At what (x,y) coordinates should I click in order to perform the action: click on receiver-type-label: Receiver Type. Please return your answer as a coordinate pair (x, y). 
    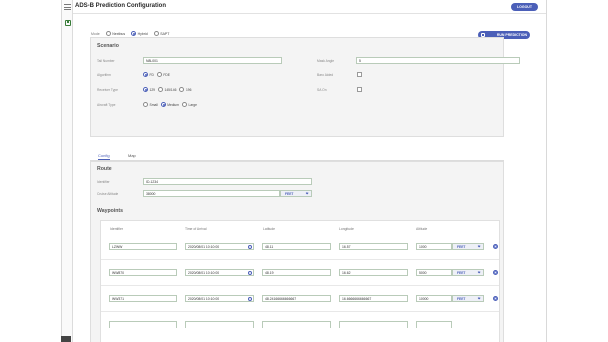
    Looking at the image, I should click on (108, 90).